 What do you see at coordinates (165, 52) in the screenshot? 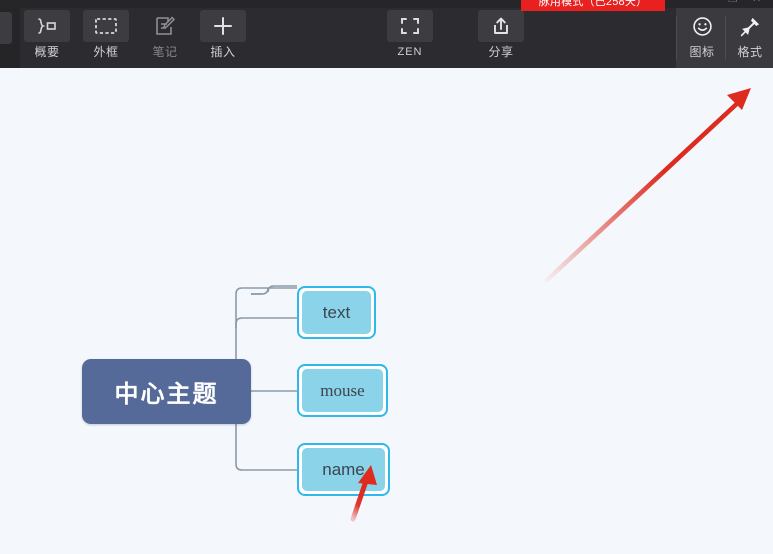
I see `note-label: 笔记` at bounding box center [165, 52].